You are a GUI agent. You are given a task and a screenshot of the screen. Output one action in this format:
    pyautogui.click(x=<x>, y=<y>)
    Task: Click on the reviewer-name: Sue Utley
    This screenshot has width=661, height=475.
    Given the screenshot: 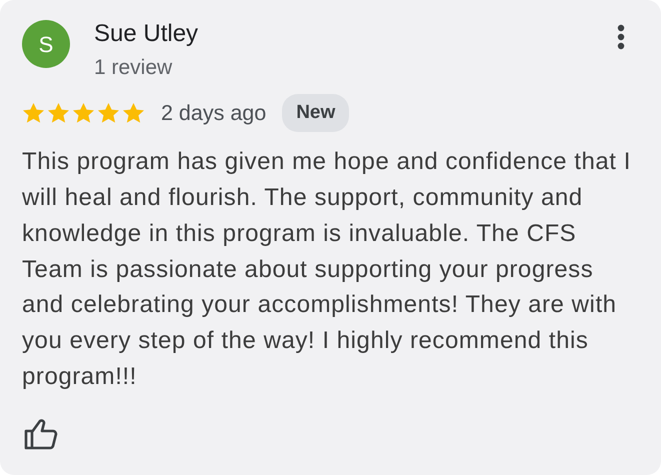 What is the action you would take?
    pyautogui.click(x=146, y=34)
    